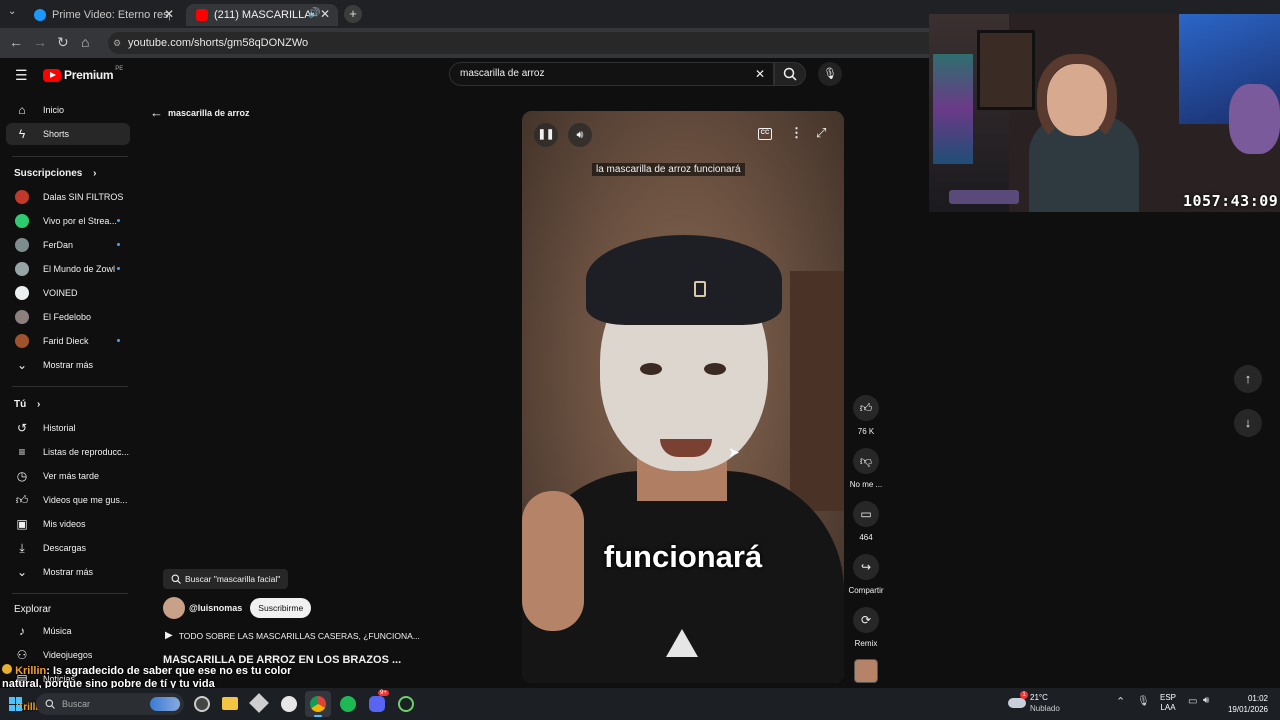 This screenshot has width=1280, height=720. What do you see at coordinates (866, 574) in the screenshot?
I see `share-button: ↪ Compartir` at bounding box center [866, 574].